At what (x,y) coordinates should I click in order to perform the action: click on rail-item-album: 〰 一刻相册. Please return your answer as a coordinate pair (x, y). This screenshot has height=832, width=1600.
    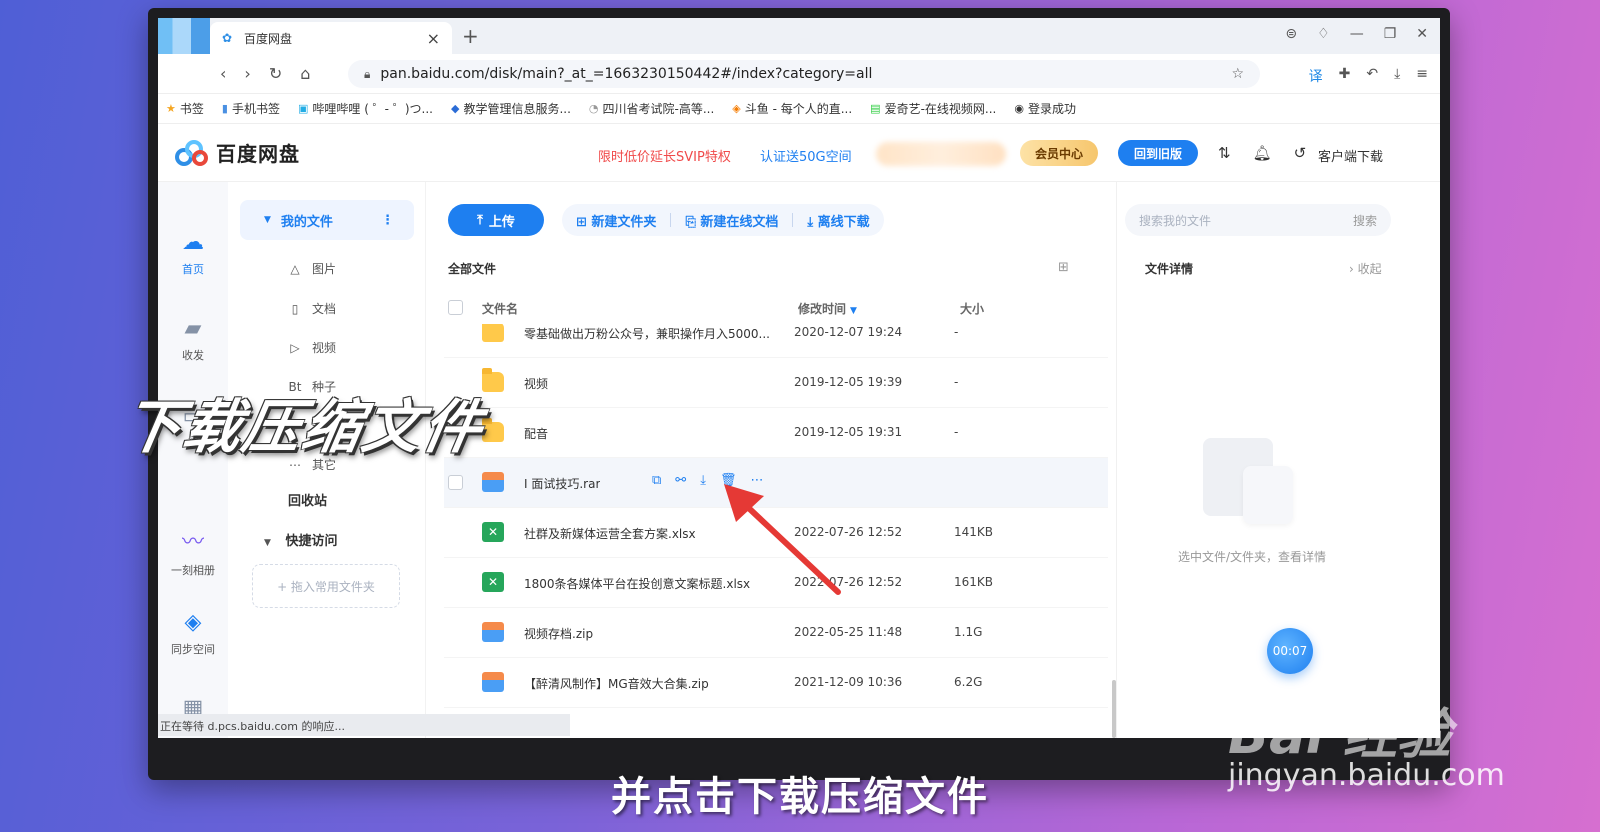
    Looking at the image, I should click on (193, 551).